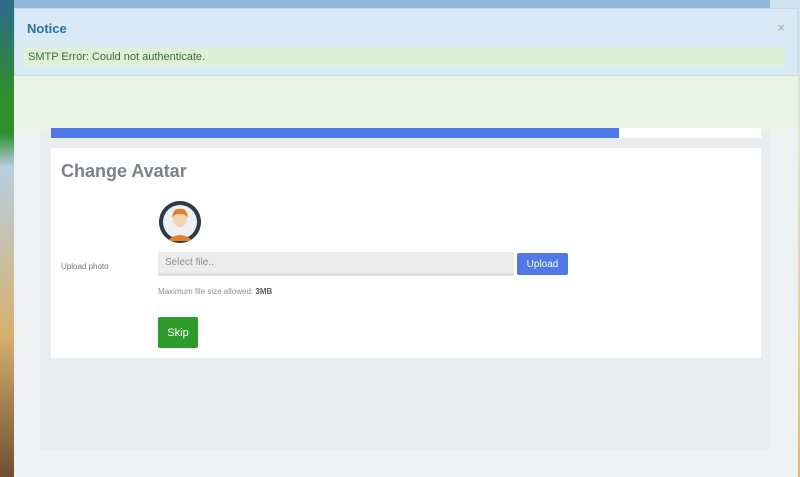 The width and height of the screenshot is (800, 477). Describe the element at coordinates (264, 291) in the screenshot. I see `max-size-value: 3MB` at that location.